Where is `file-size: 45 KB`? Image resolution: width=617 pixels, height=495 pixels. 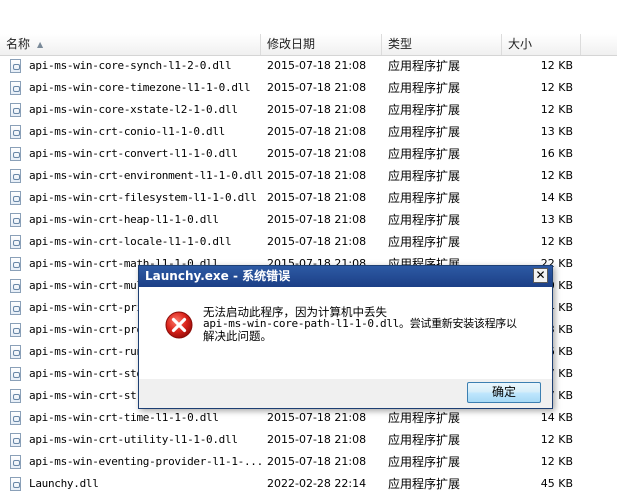 file-size: 45 KB is located at coordinates (556, 483).